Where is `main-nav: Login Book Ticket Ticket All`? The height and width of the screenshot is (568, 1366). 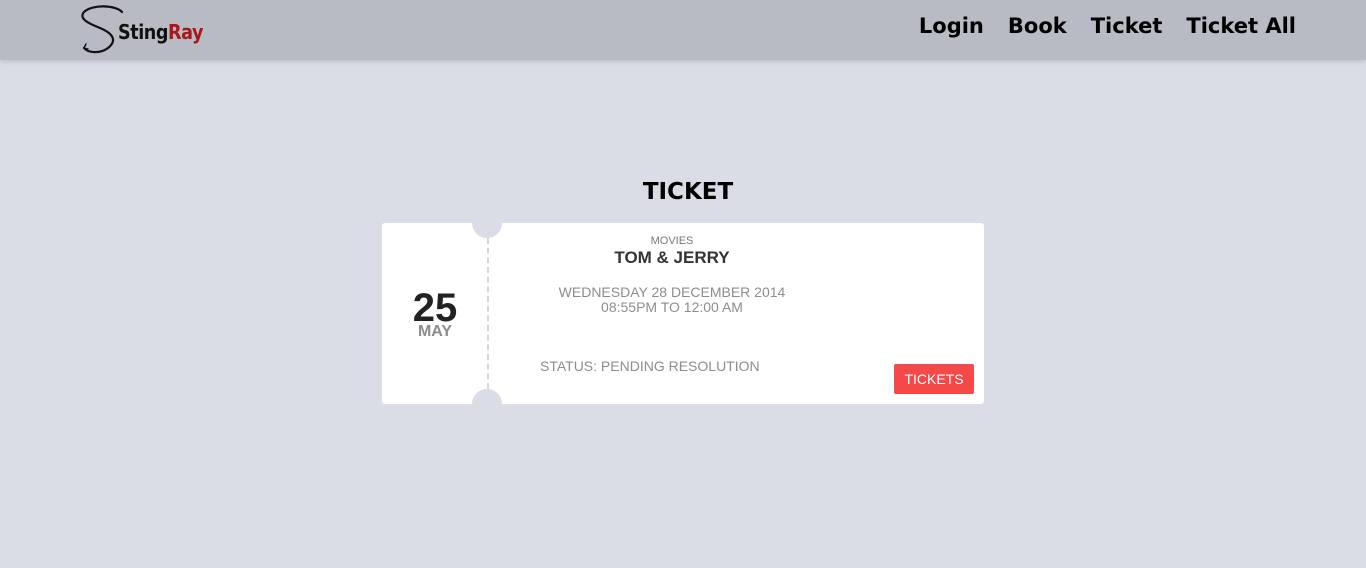 main-nav: Login Book Ticket Ticket All is located at coordinates (1107, 26).